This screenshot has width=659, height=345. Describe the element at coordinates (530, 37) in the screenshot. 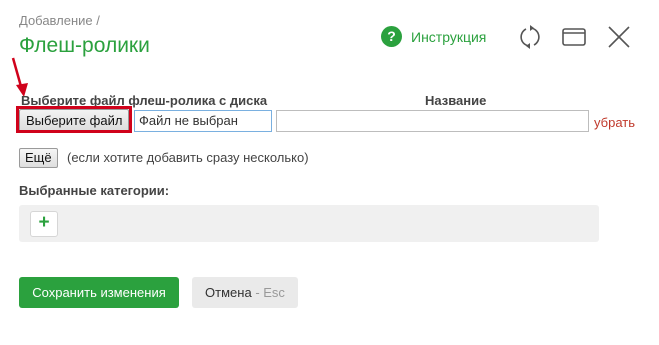

I see `refresh-icon` at that location.